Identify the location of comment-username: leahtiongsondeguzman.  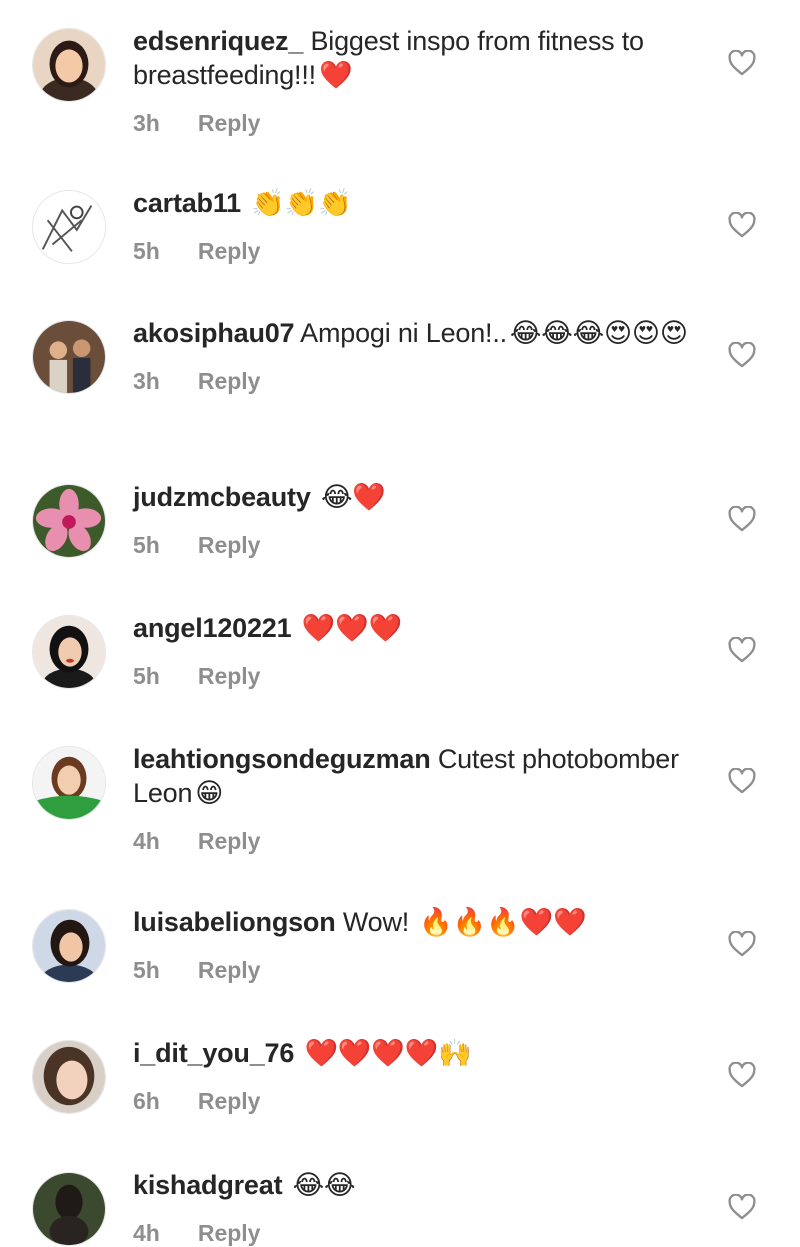
(282, 759).